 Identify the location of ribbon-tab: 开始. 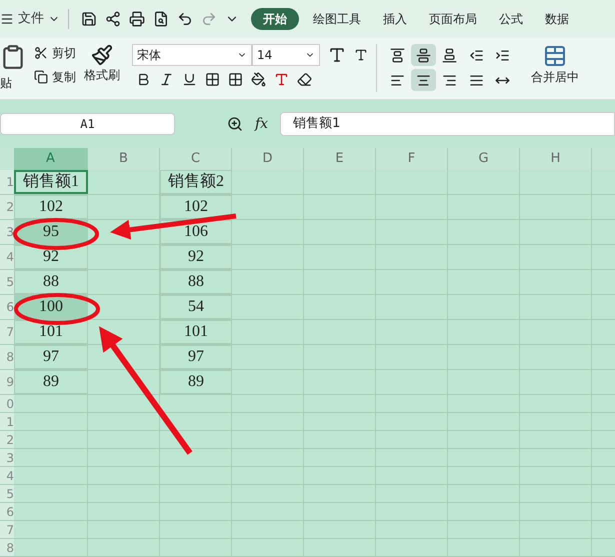
(275, 19).